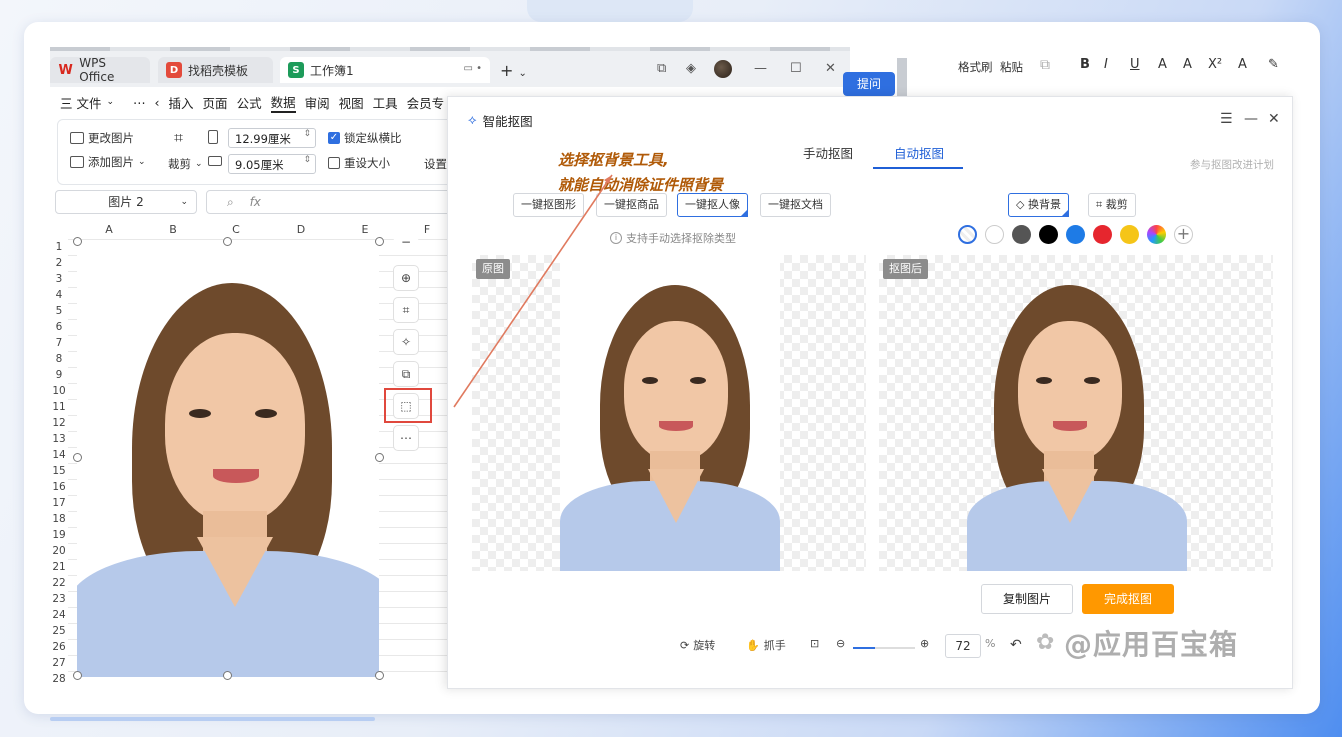  Describe the element at coordinates (100, 70) in the screenshot. I see `tab-wps-office: W WPS Office` at that location.